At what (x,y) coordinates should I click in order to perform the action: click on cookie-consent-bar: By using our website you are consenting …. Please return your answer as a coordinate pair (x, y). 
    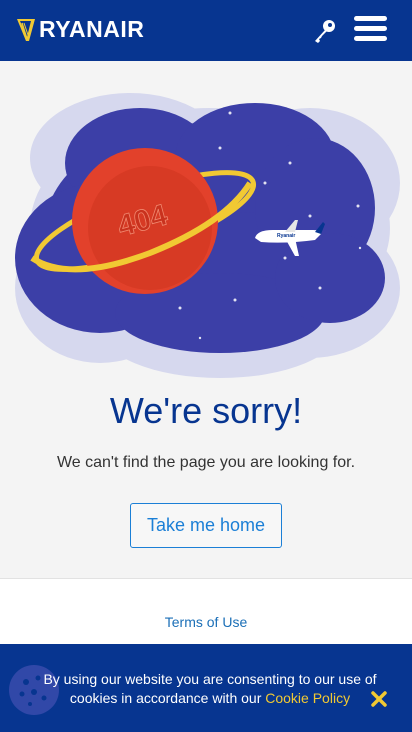
    Looking at the image, I should click on (206, 688).